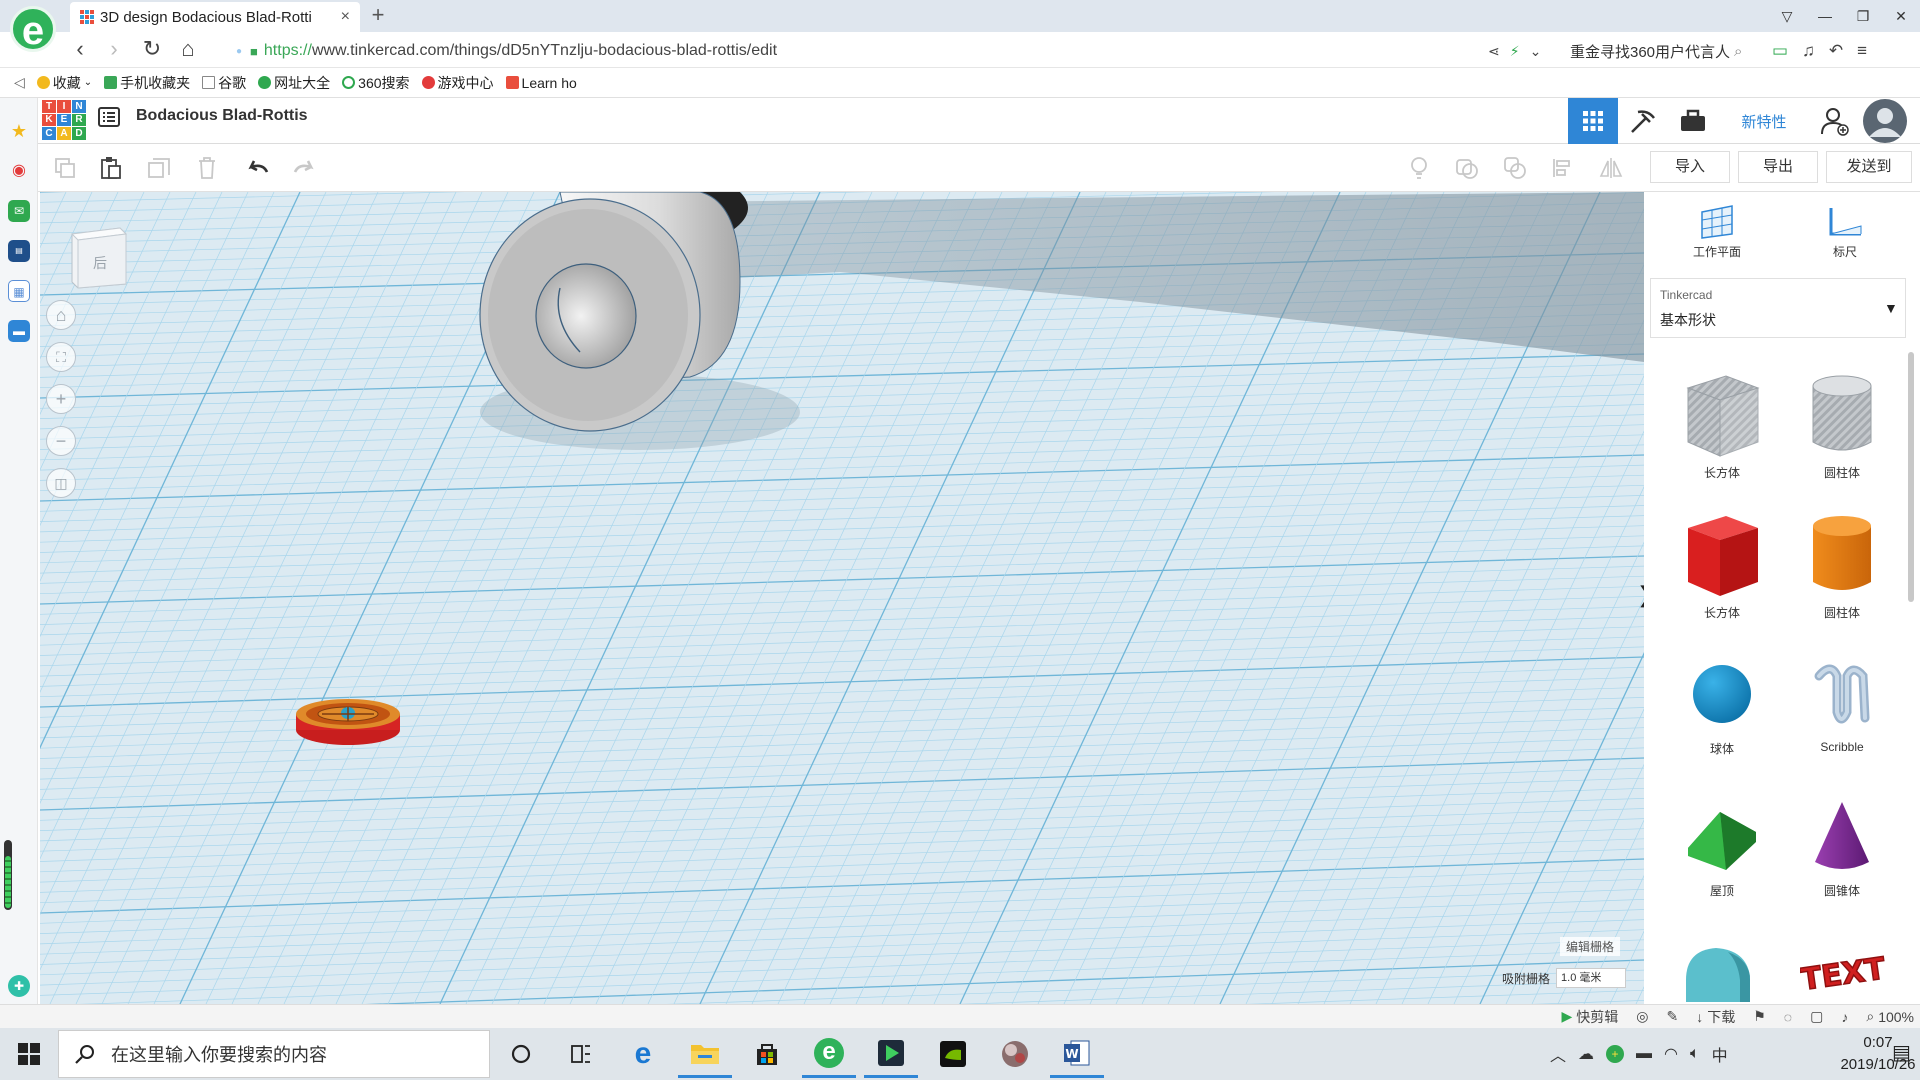 This screenshot has width=1920, height=1080. Describe the element at coordinates (1515, 168) in the screenshot. I see `ungroup-button` at that location.